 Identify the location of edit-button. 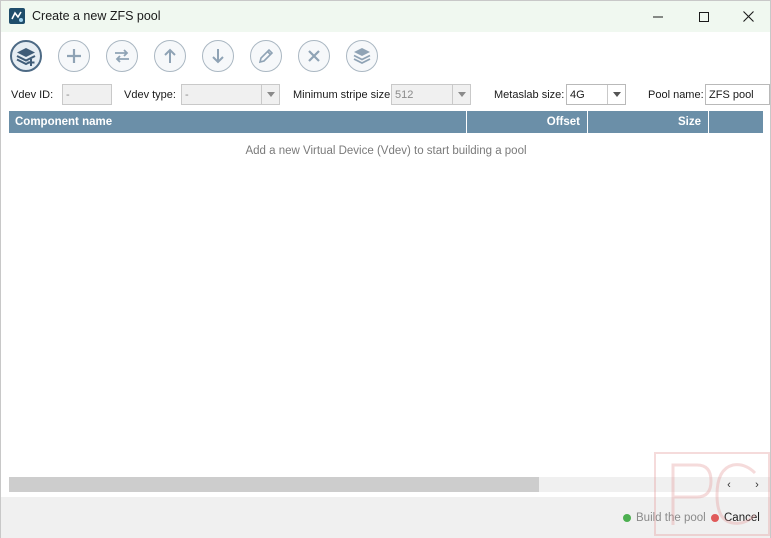
(266, 56).